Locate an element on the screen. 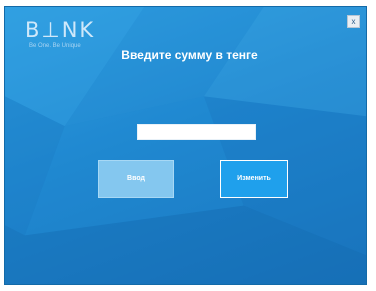 This screenshot has width=376, height=291. logo-wordmark: B⊥NK is located at coordinates (60, 30).